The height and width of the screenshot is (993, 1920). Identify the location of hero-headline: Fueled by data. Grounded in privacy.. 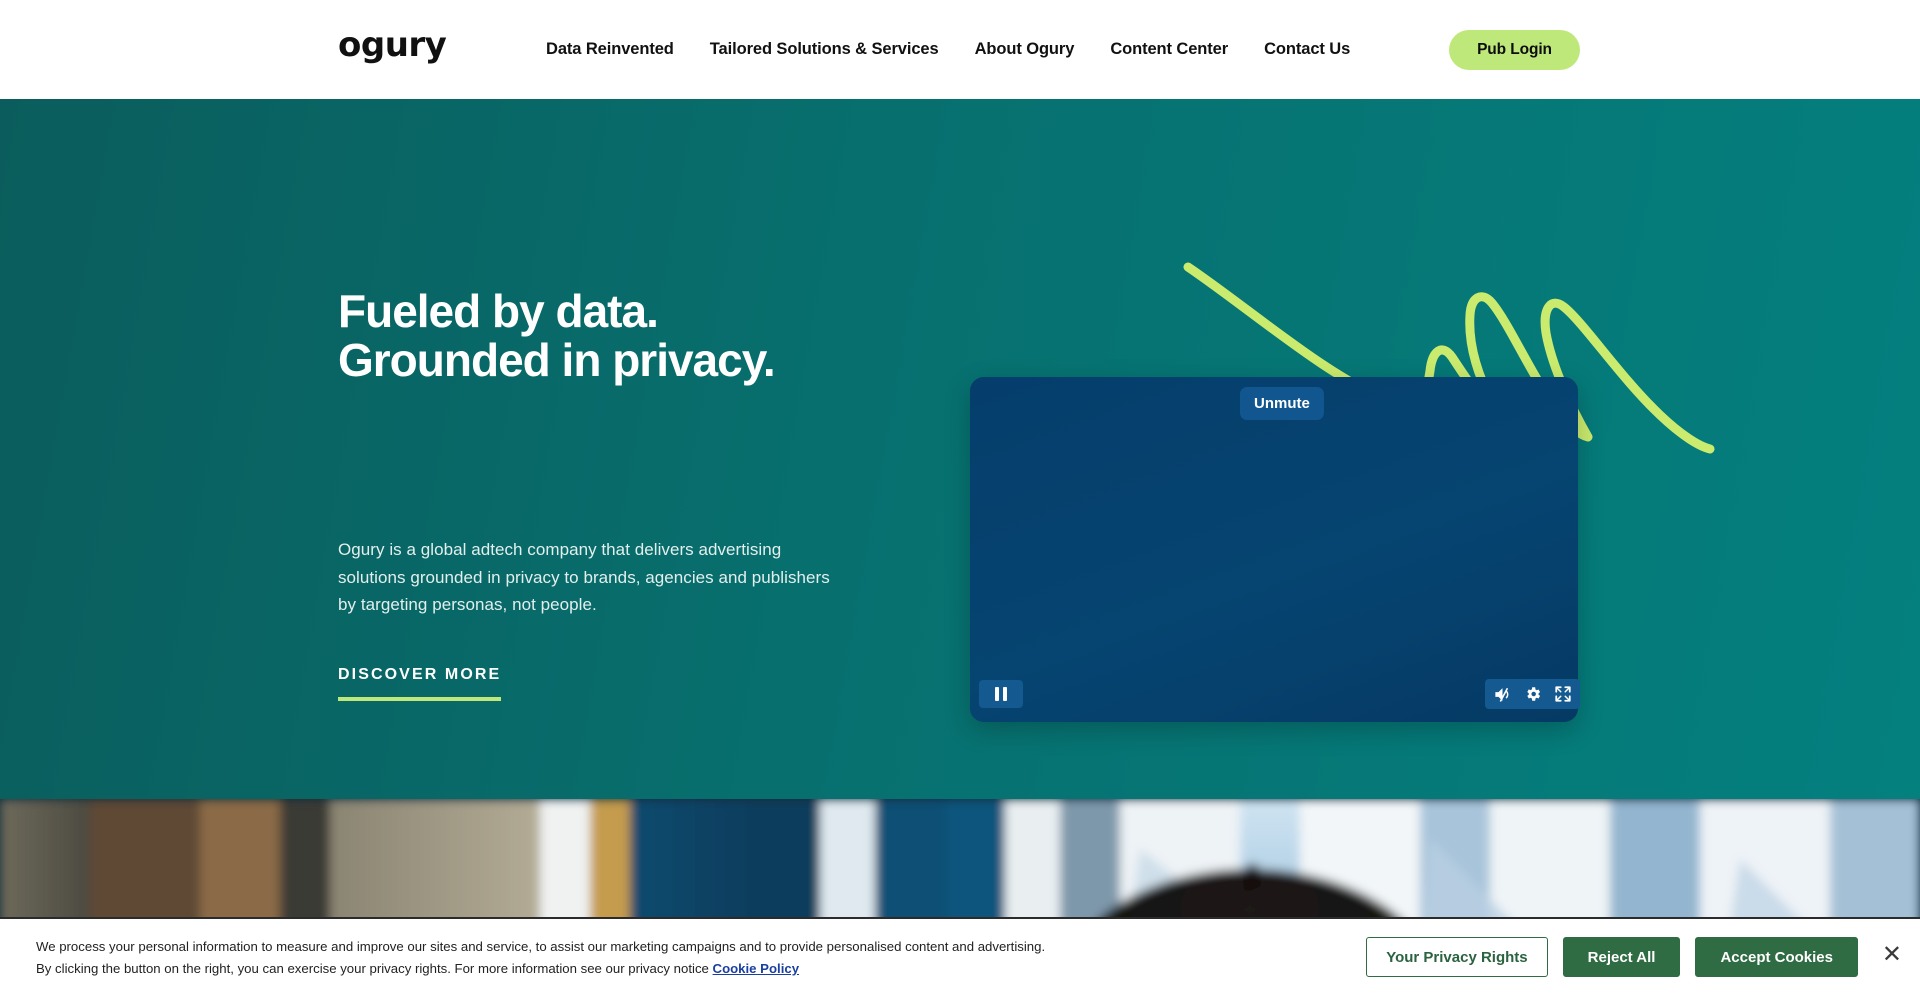
(618, 336).